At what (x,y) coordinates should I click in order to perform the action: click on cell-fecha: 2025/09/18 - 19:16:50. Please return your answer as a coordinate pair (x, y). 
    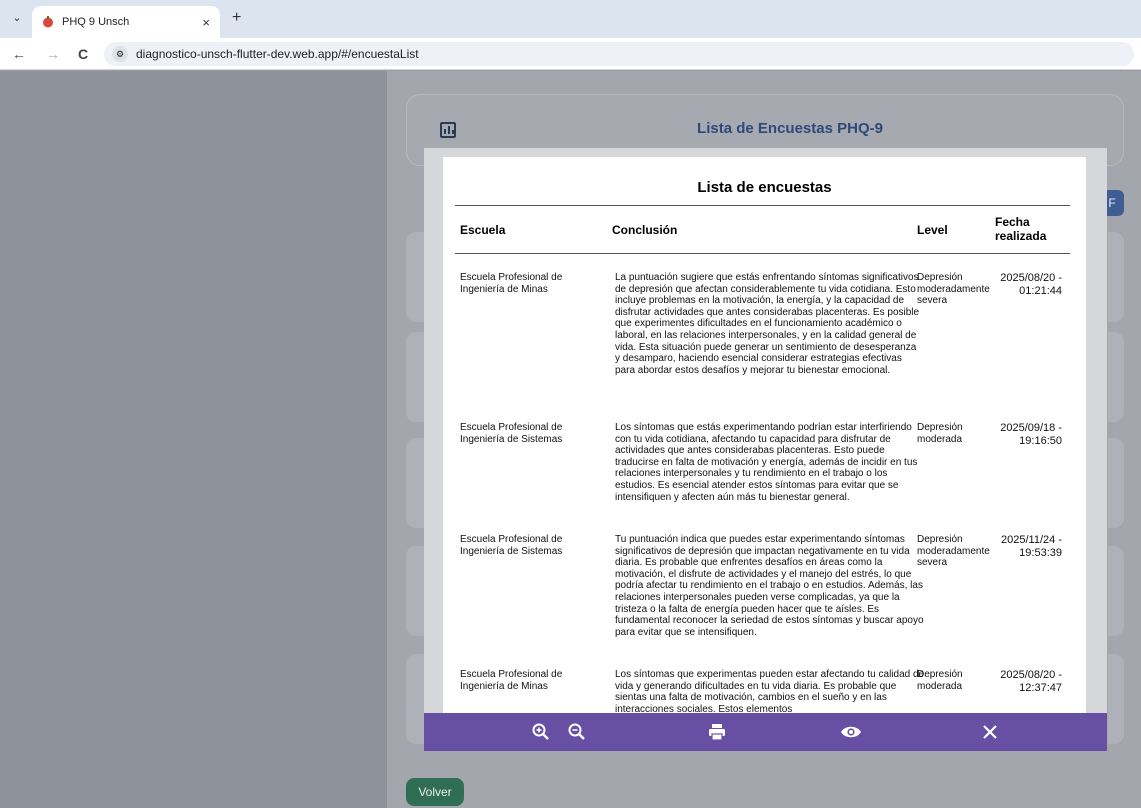
    Looking at the image, I should click on (1031, 434).